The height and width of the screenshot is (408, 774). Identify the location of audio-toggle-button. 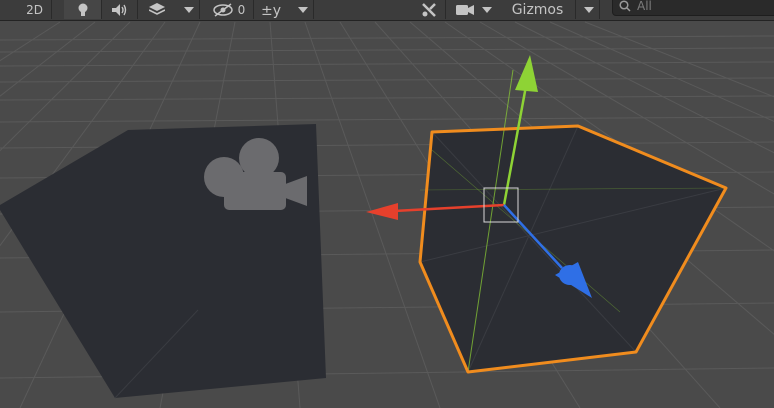
(120, 9).